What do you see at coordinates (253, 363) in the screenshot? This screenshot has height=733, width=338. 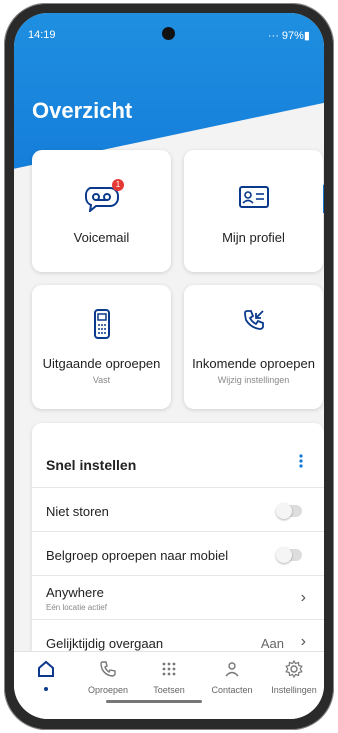 I see `incoming-calls-label: Inkomende oproepen` at bounding box center [253, 363].